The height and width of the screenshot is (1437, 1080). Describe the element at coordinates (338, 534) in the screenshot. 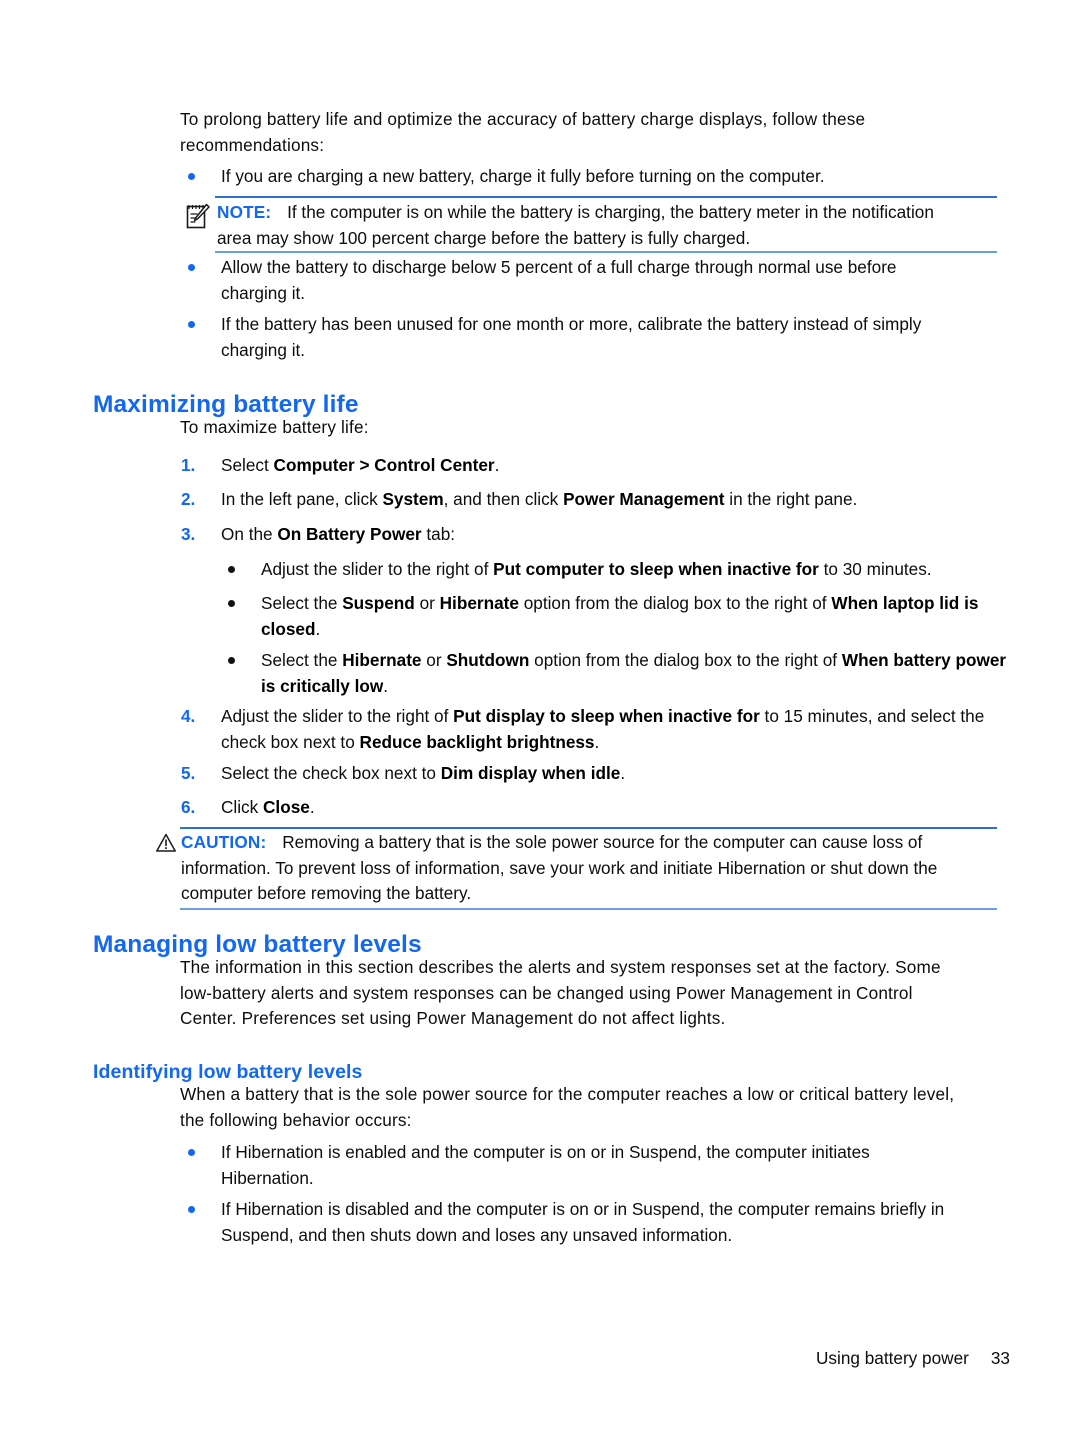

I see `step-text: On the On Battery Power tab:` at that location.